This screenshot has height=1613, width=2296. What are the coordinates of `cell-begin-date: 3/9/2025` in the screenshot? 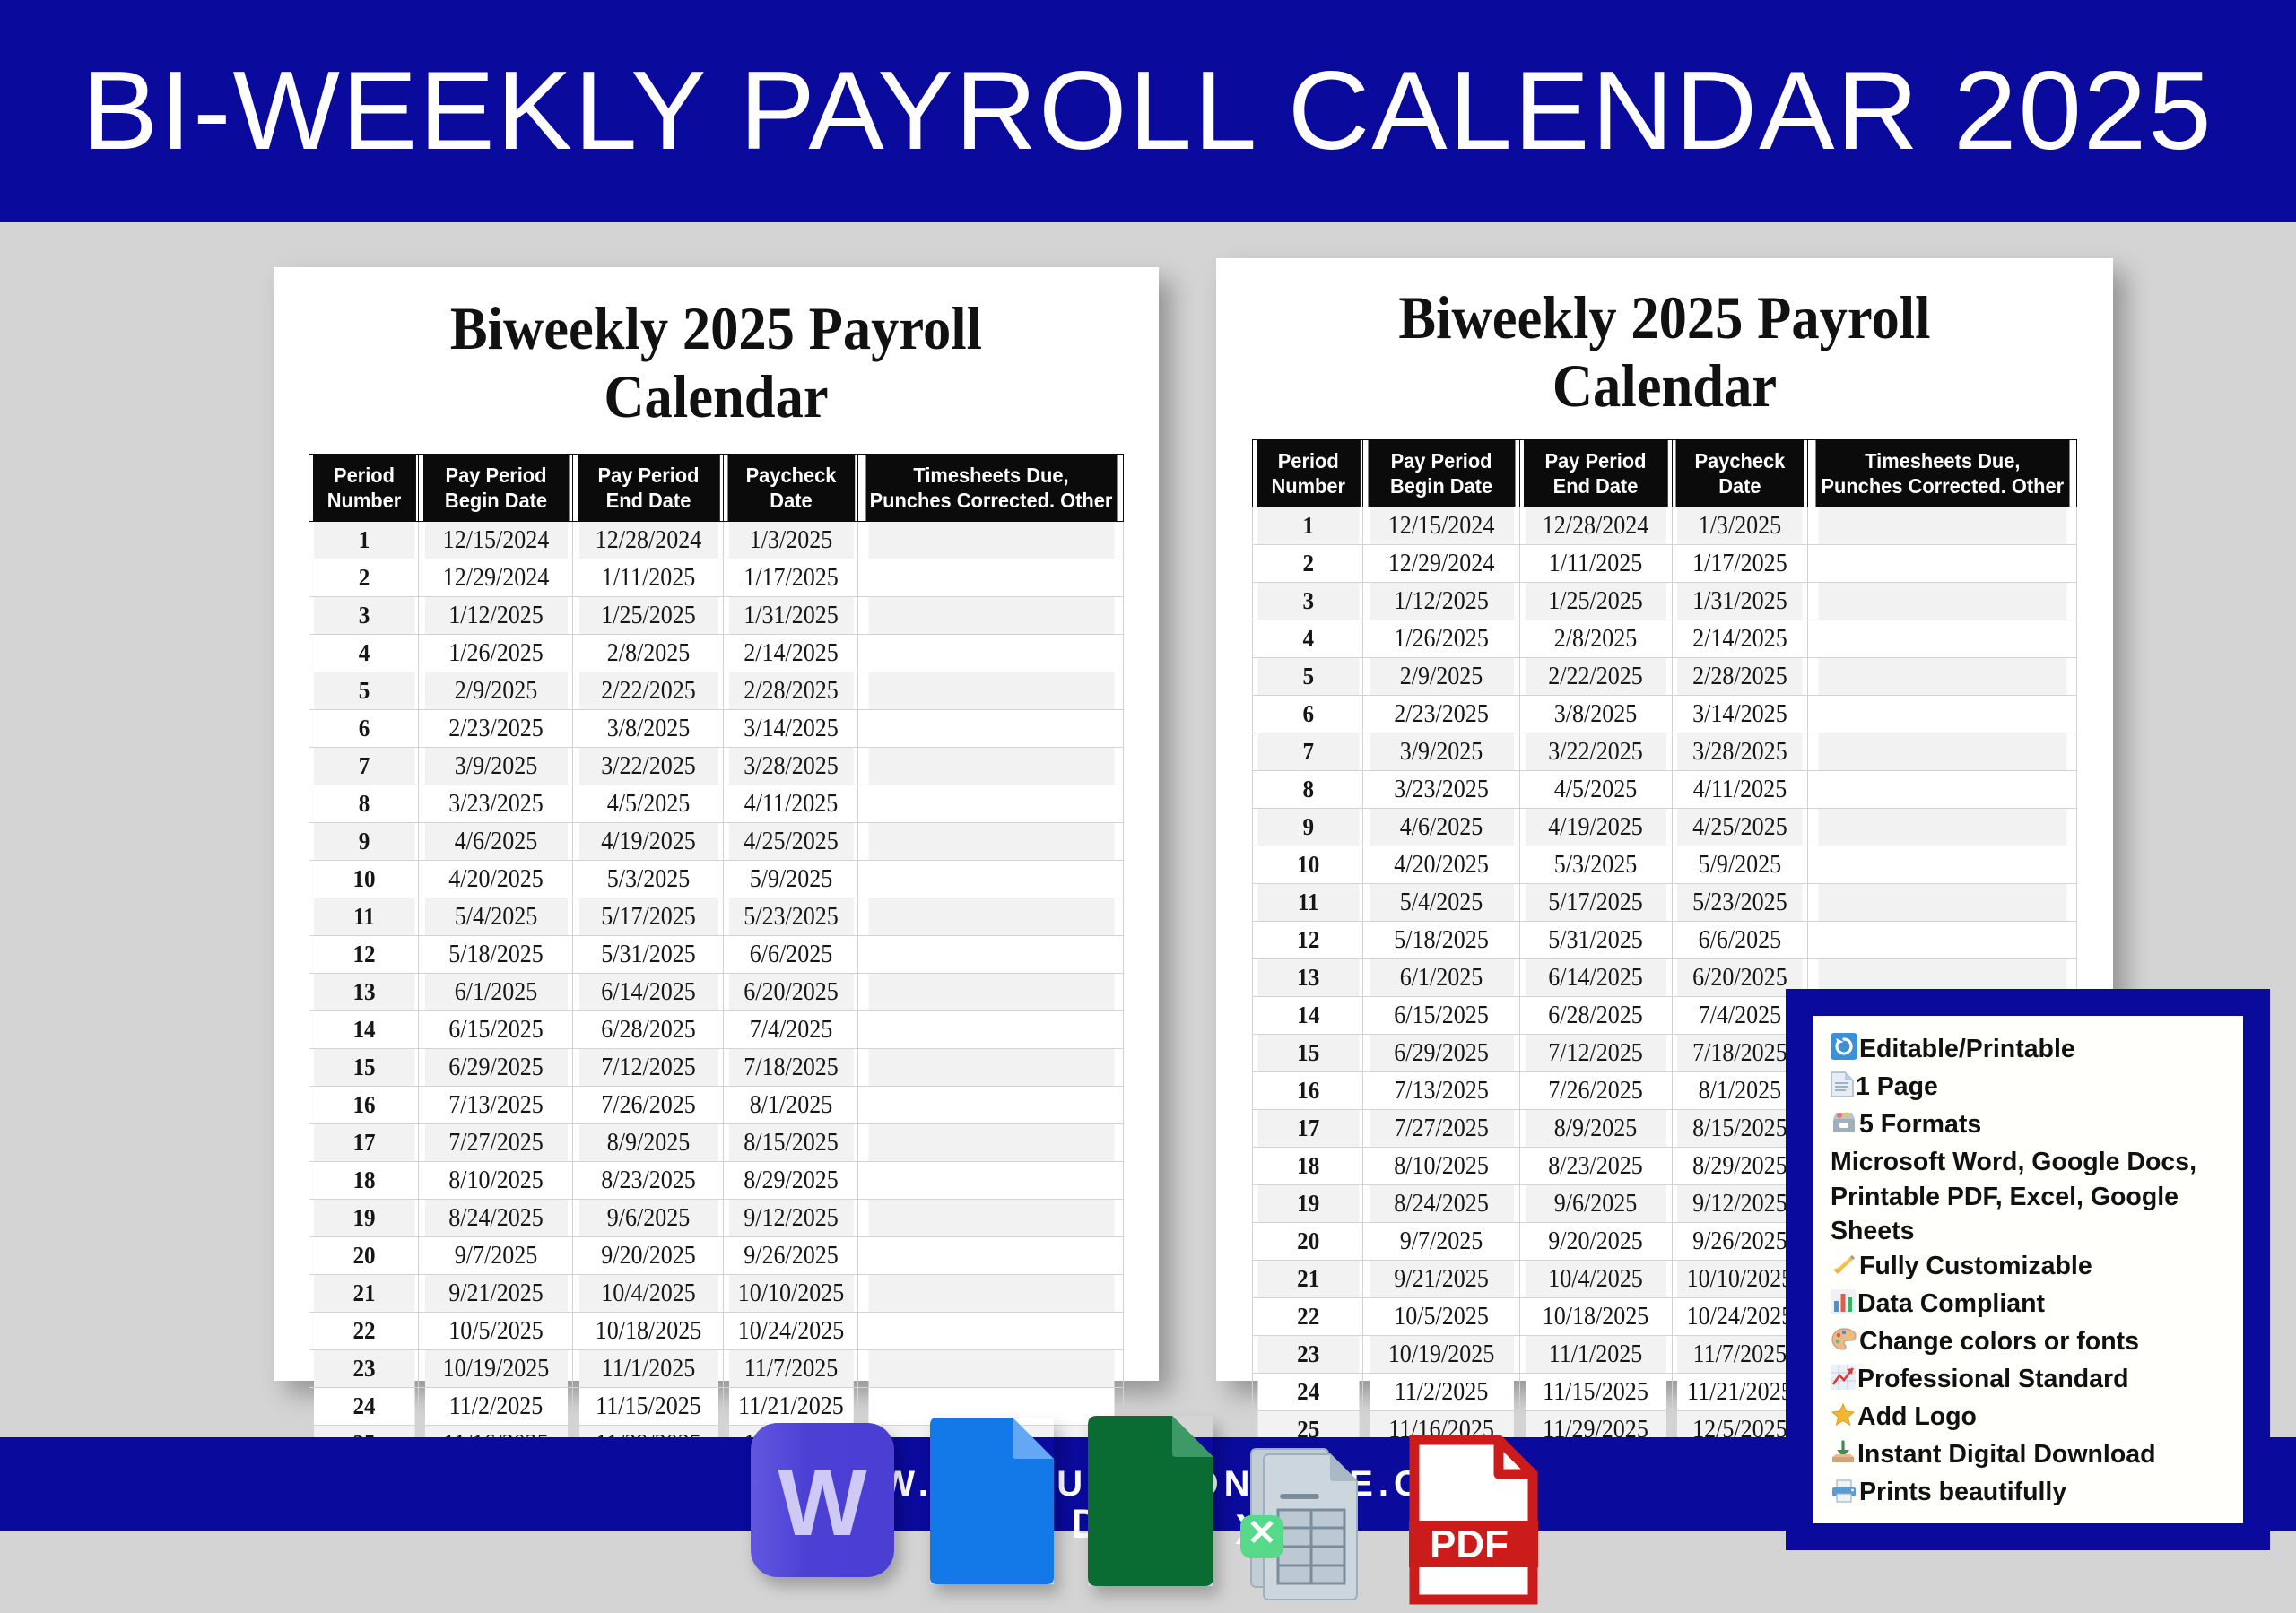 It's located at (1441, 752).